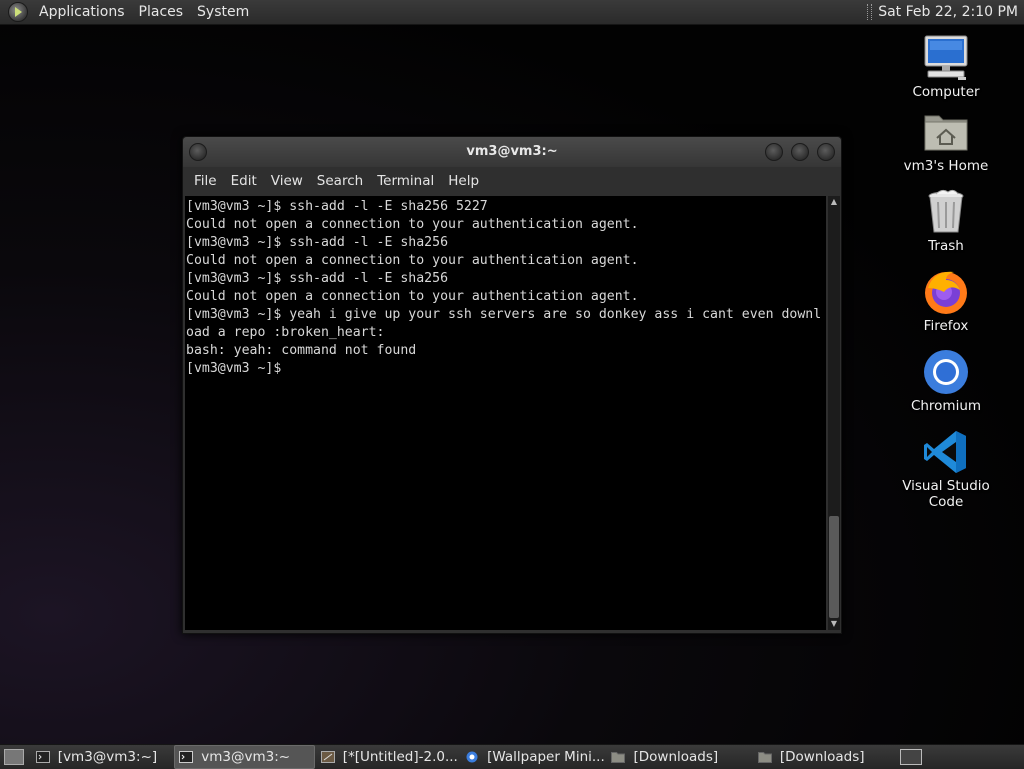  I want to click on places-menu: Places, so click(161, 12).